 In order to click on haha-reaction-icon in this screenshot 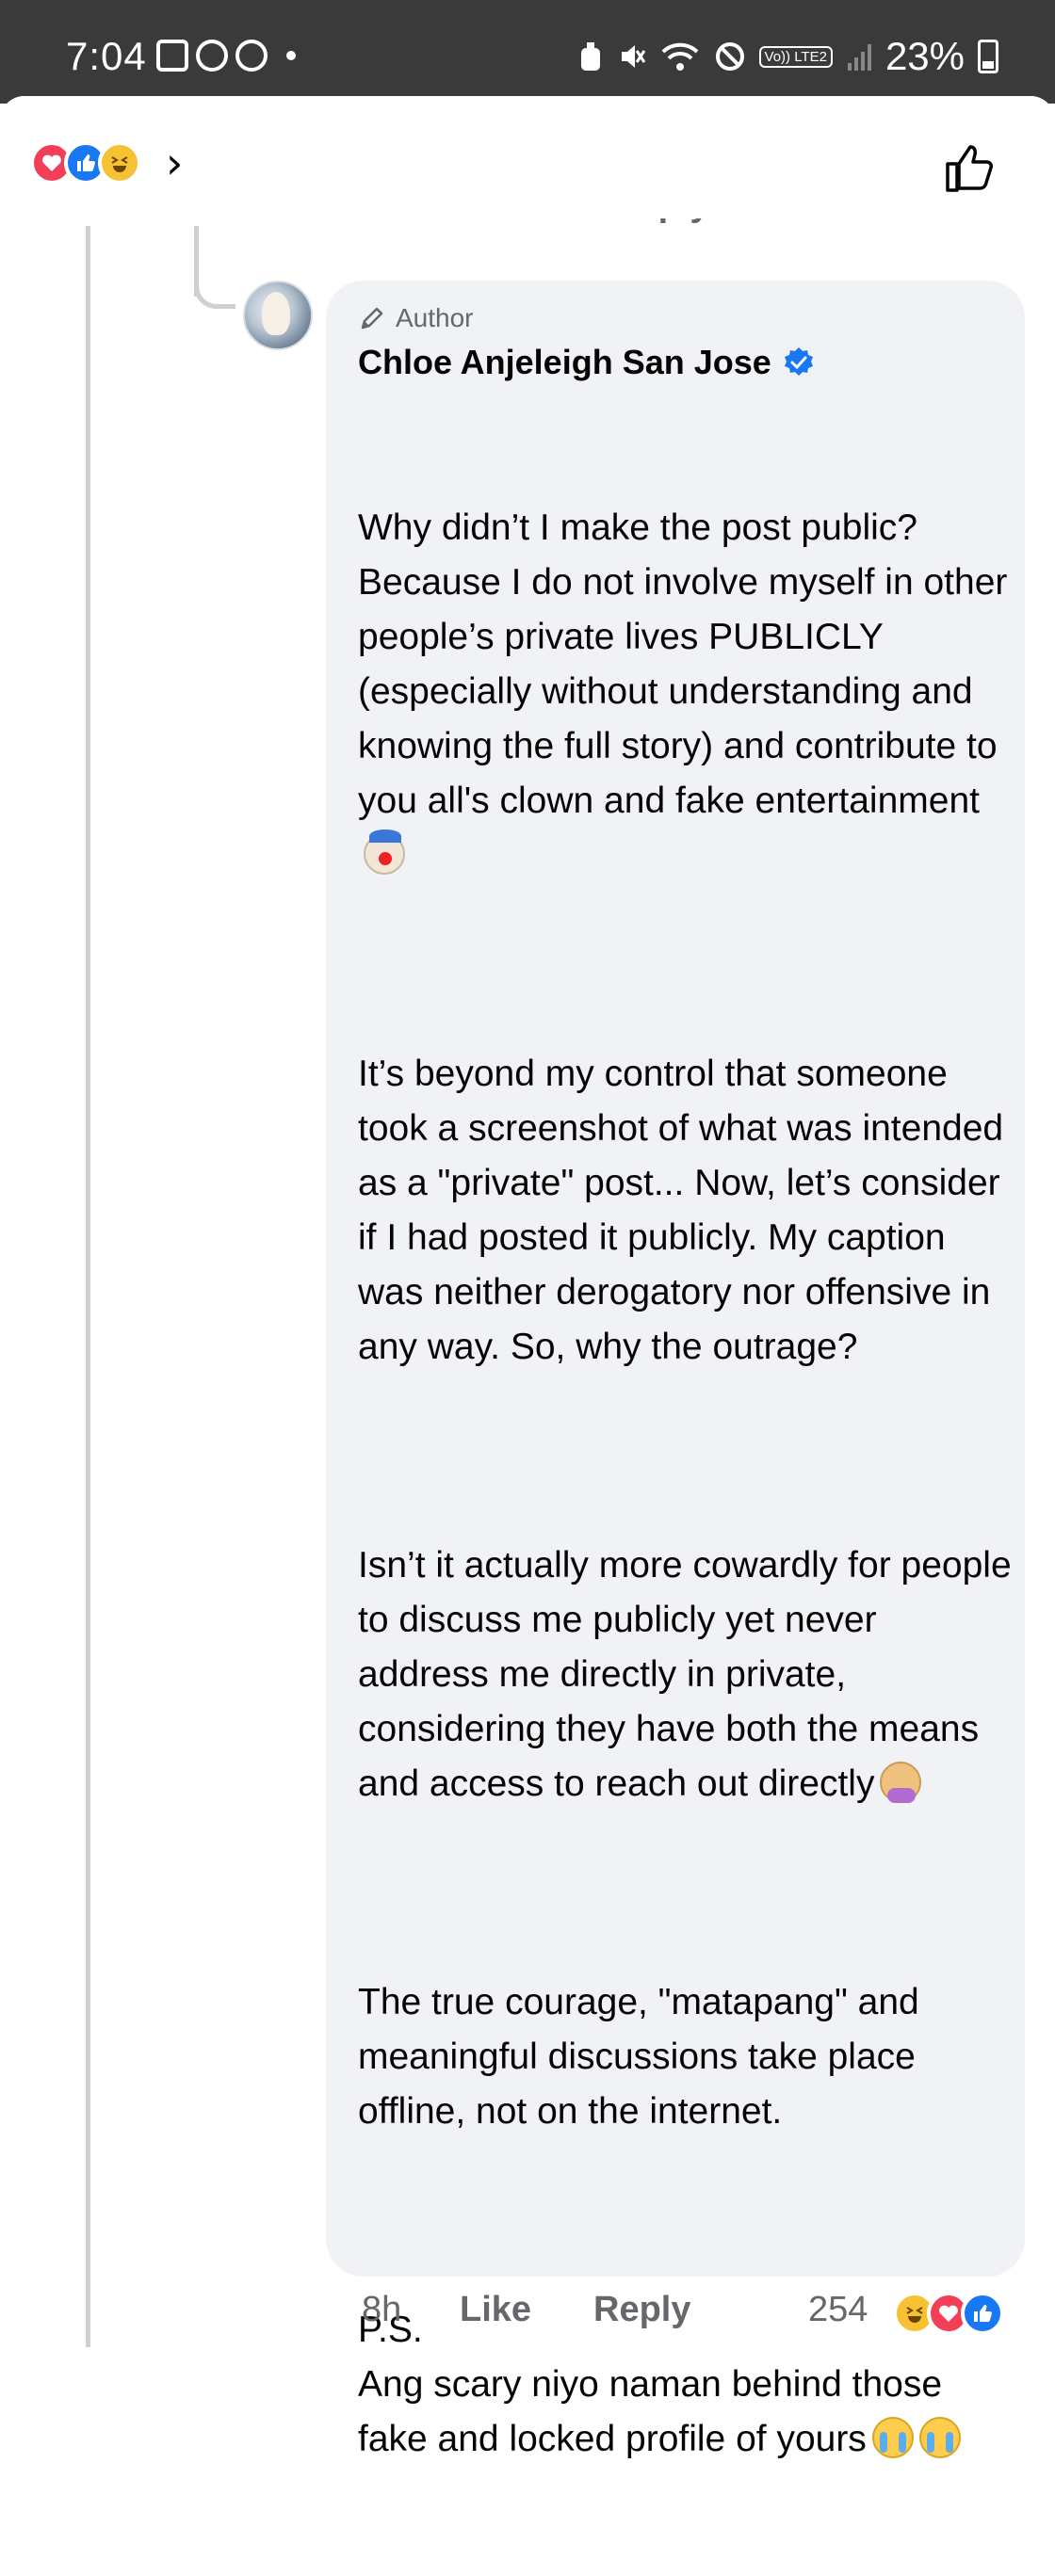, I will do `click(119, 163)`.